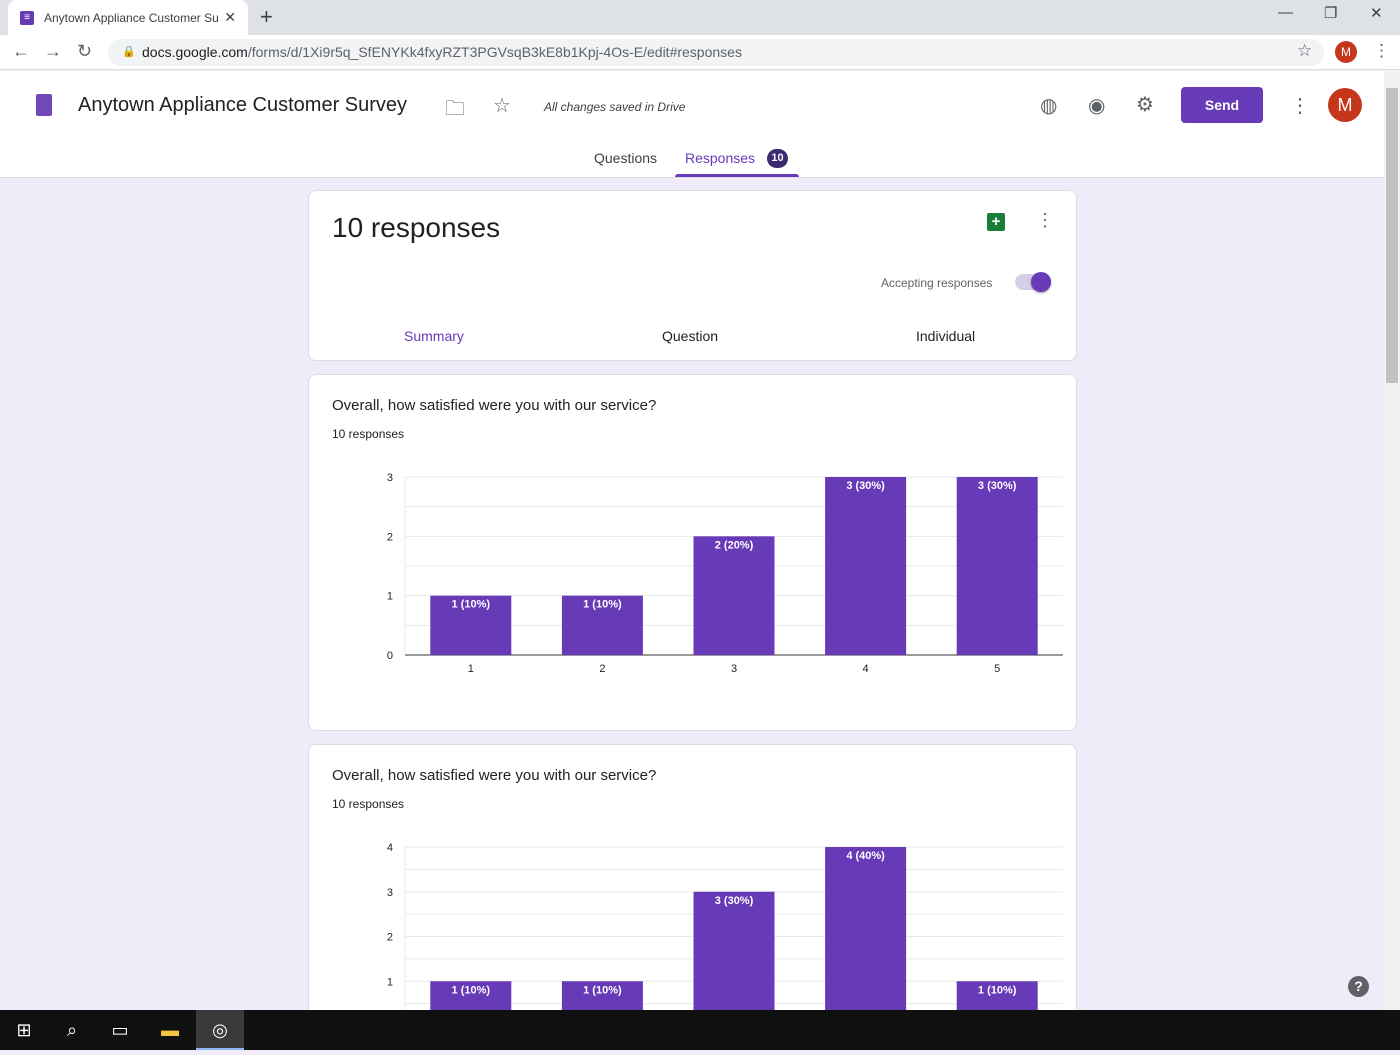 The image size is (1400, 1055). What do you see at coordinates (242, 105) in the screenshot?
I see `form-title: Anytown Appliance Customer Survey` at bounding box center [242, 105].